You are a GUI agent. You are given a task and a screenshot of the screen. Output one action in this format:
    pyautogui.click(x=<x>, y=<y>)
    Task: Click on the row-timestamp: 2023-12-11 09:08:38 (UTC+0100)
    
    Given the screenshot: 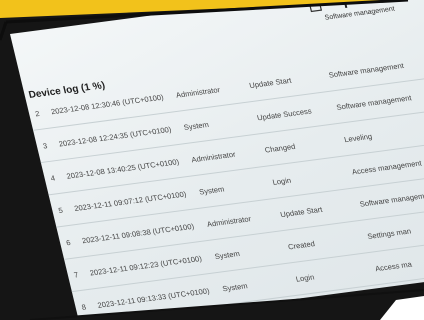 What is the action you would take?
    pyautogui.click(x=138, y=233)
    